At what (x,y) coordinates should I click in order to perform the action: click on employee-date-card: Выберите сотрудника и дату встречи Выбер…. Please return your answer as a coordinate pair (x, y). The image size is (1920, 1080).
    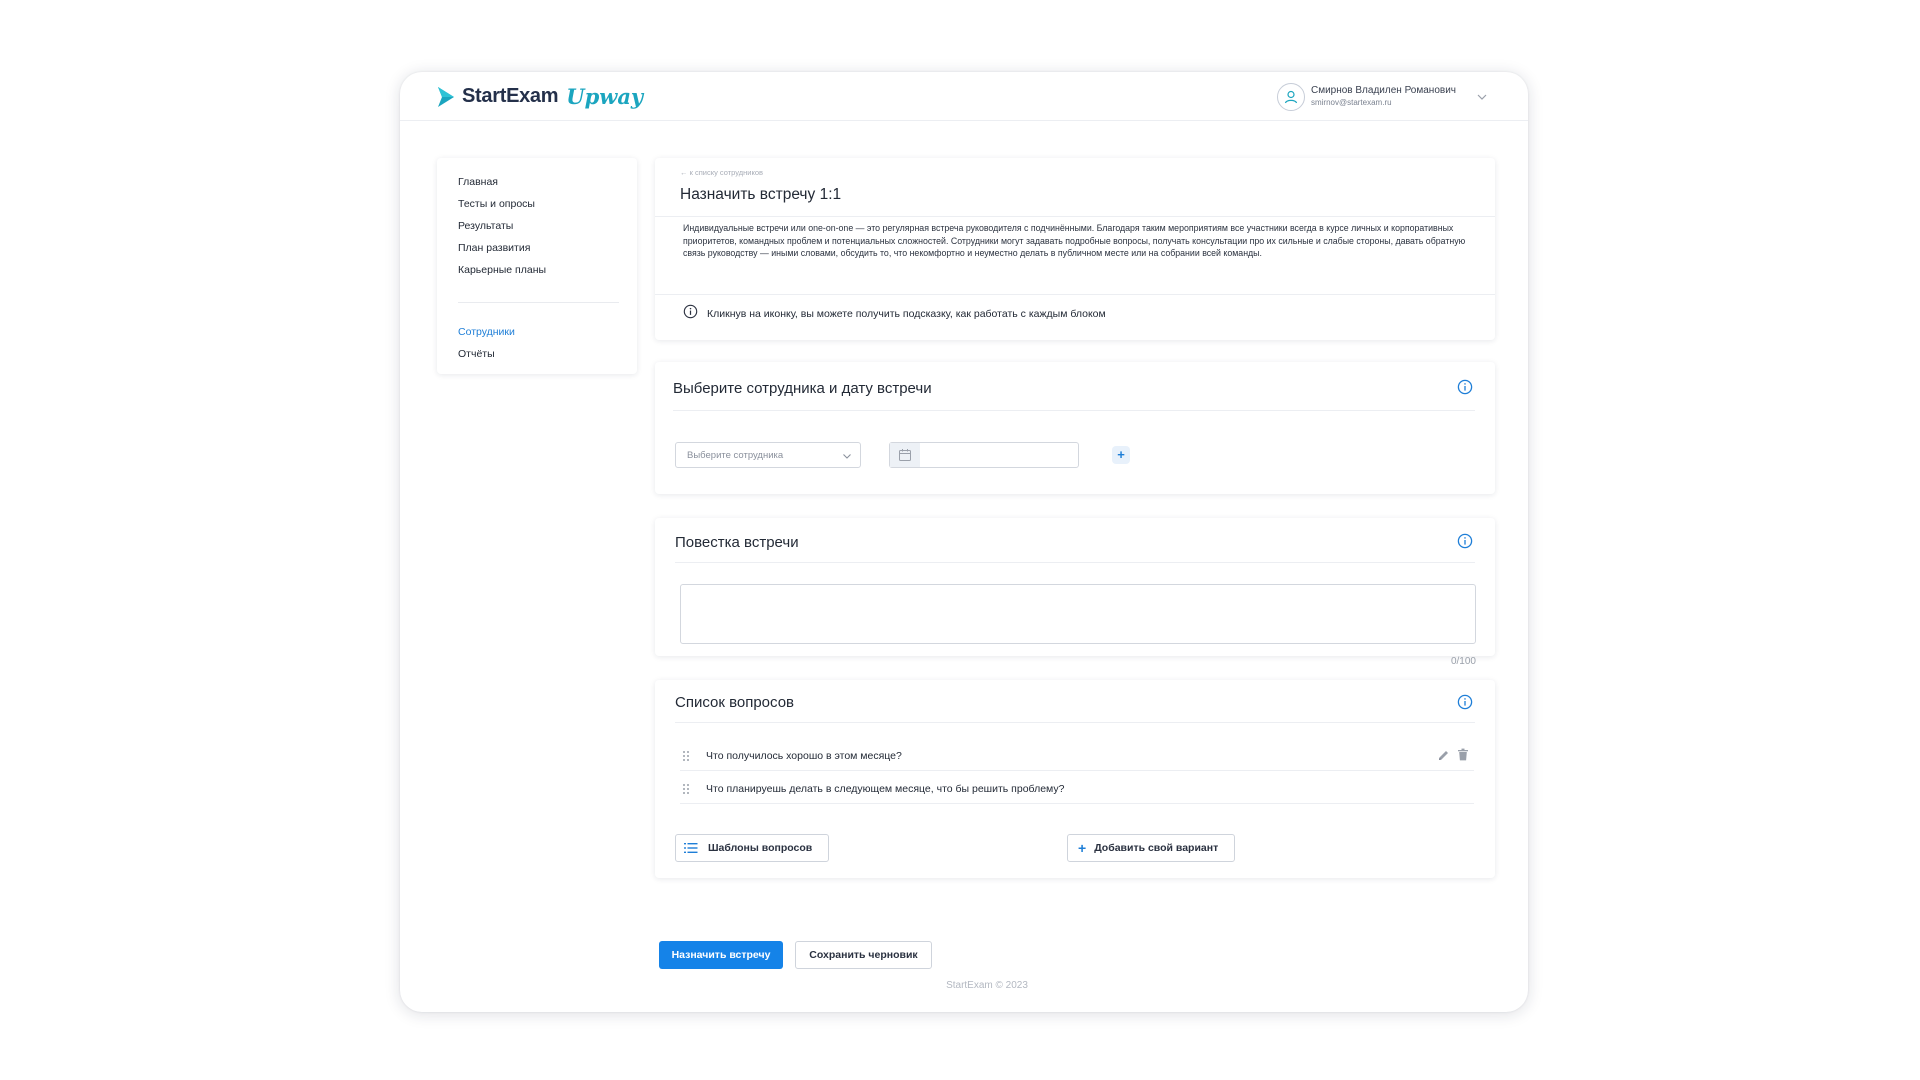
    Looking at the image, I should click on (1075, 428).